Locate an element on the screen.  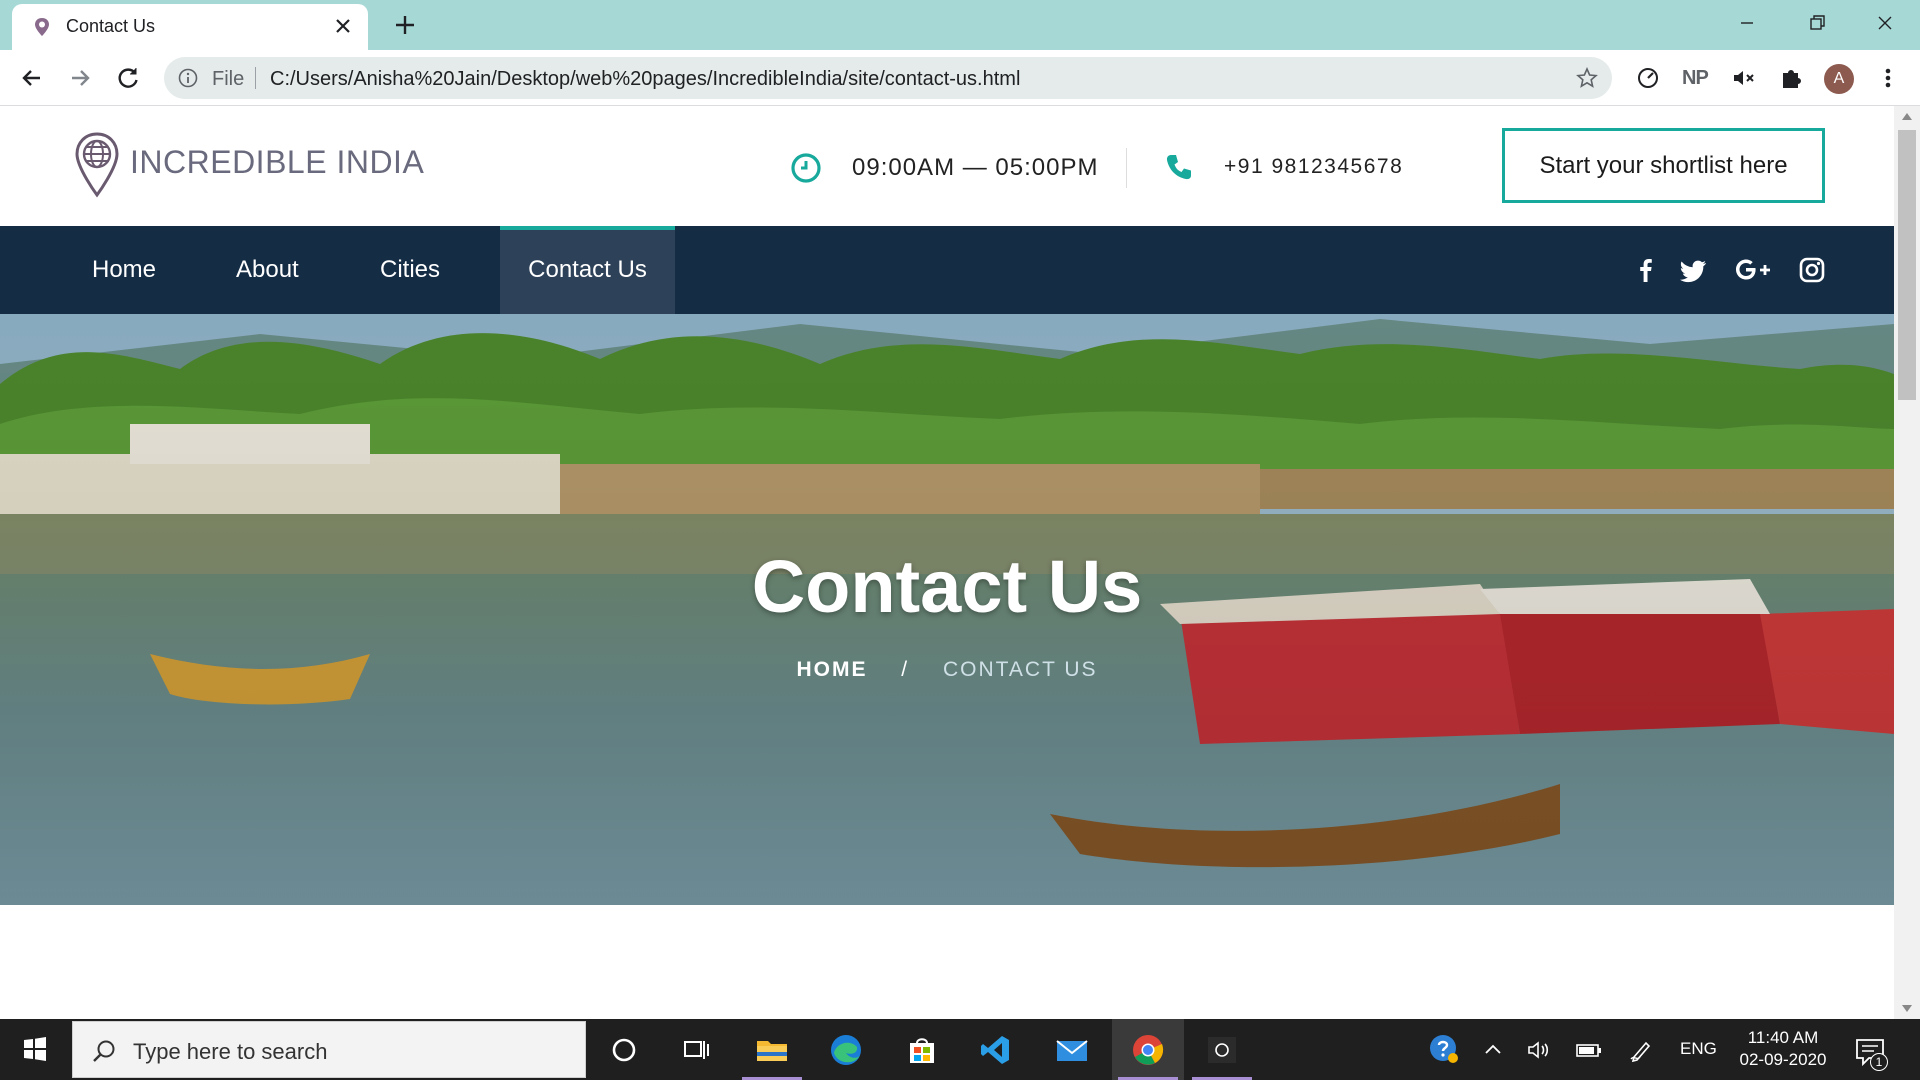
minimize-icon is located at coordinates (1747, 23).